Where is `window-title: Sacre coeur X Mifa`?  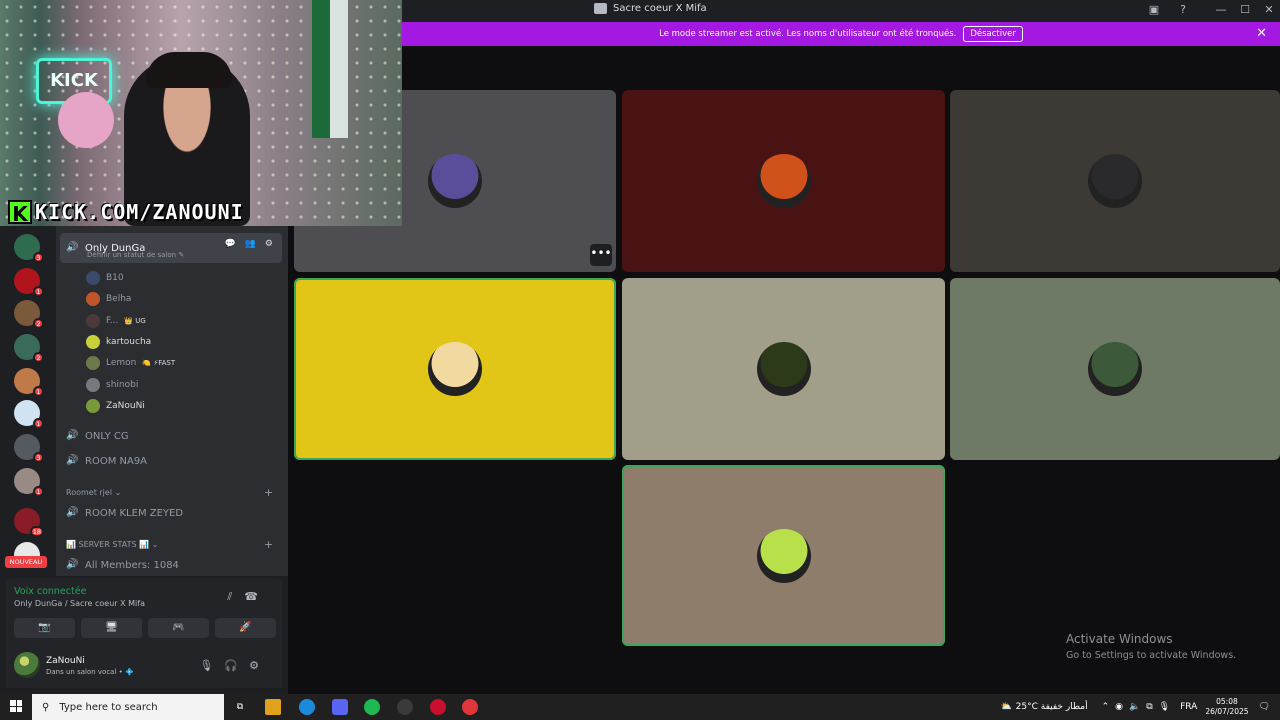
window-title: Sacre coeur X Mifa is located at coordinates (650, 8).